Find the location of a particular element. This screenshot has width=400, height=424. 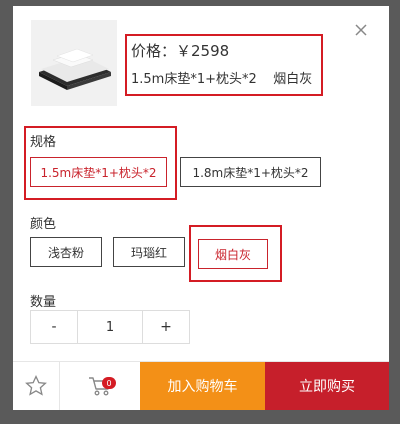

color-option-light-apricot: 浅杏粉 is located at coordinates (66, 252).